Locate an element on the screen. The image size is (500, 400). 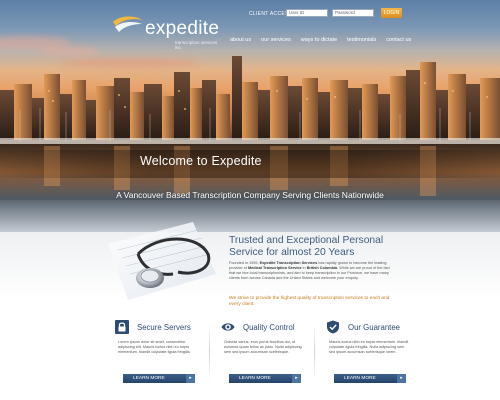
stethoscope-image is located at coordinates (162, 261).